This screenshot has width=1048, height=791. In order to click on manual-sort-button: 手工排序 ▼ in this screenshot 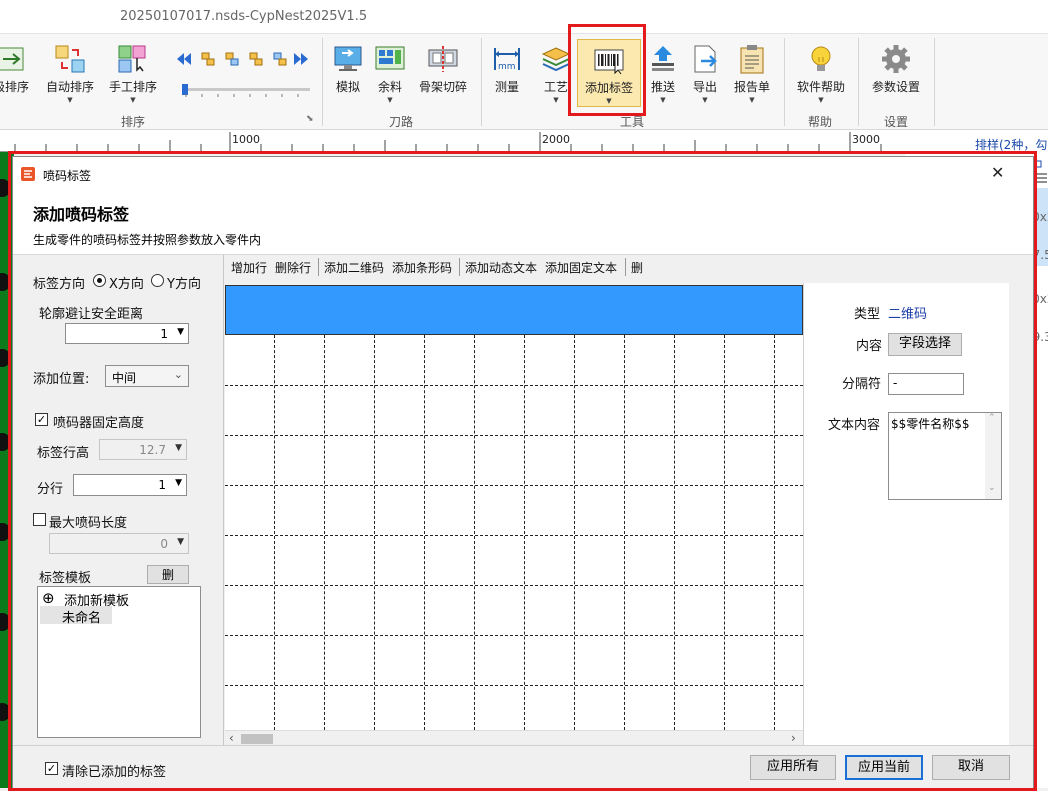, I will do `click(133, 74)`.